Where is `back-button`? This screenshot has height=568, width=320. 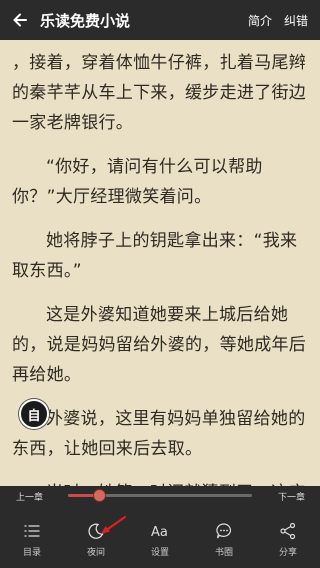 back-button is located at coordinates (20, 20).